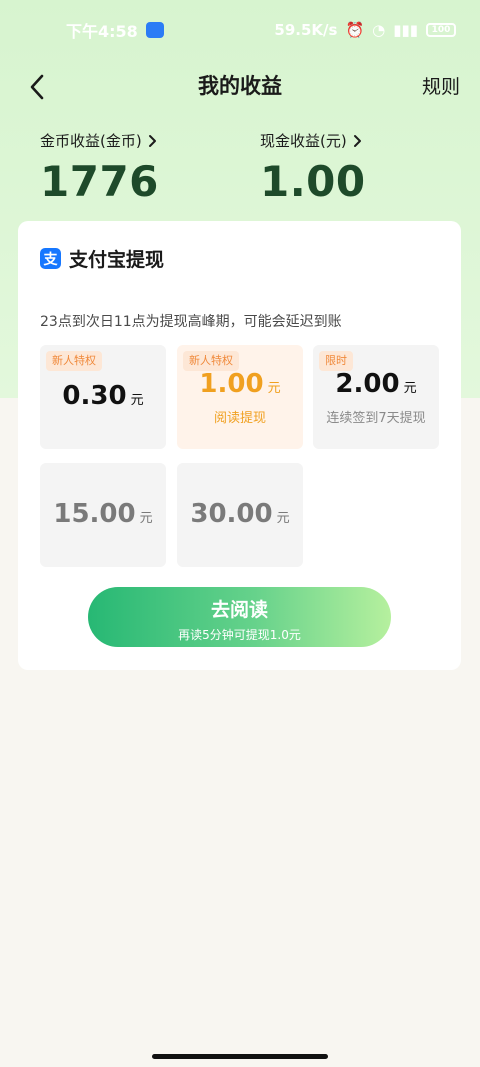 This screenshot has height=1067, width=480. I want to click on status-time: 下午4:58, so click(102, 31).